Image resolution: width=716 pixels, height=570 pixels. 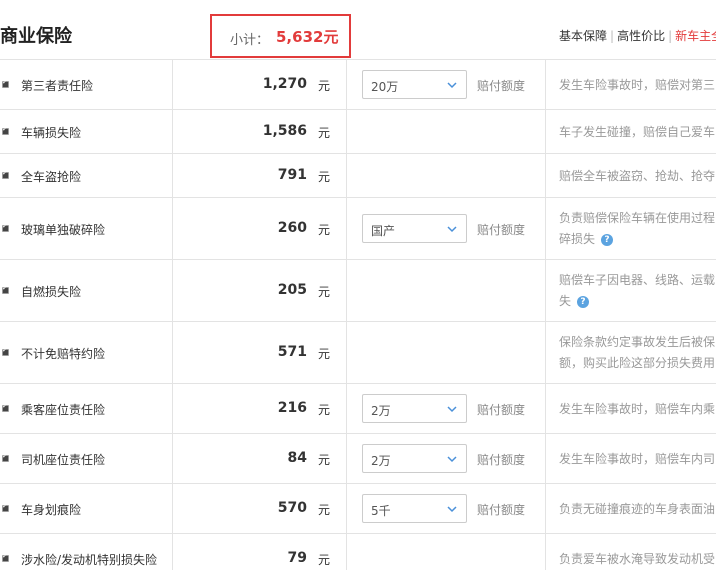 What do you see at coordinates (637, 363) in the screenshot?
I see `description-line: 额，购买此险这部分损失费用` at bounding box center [637, 363].